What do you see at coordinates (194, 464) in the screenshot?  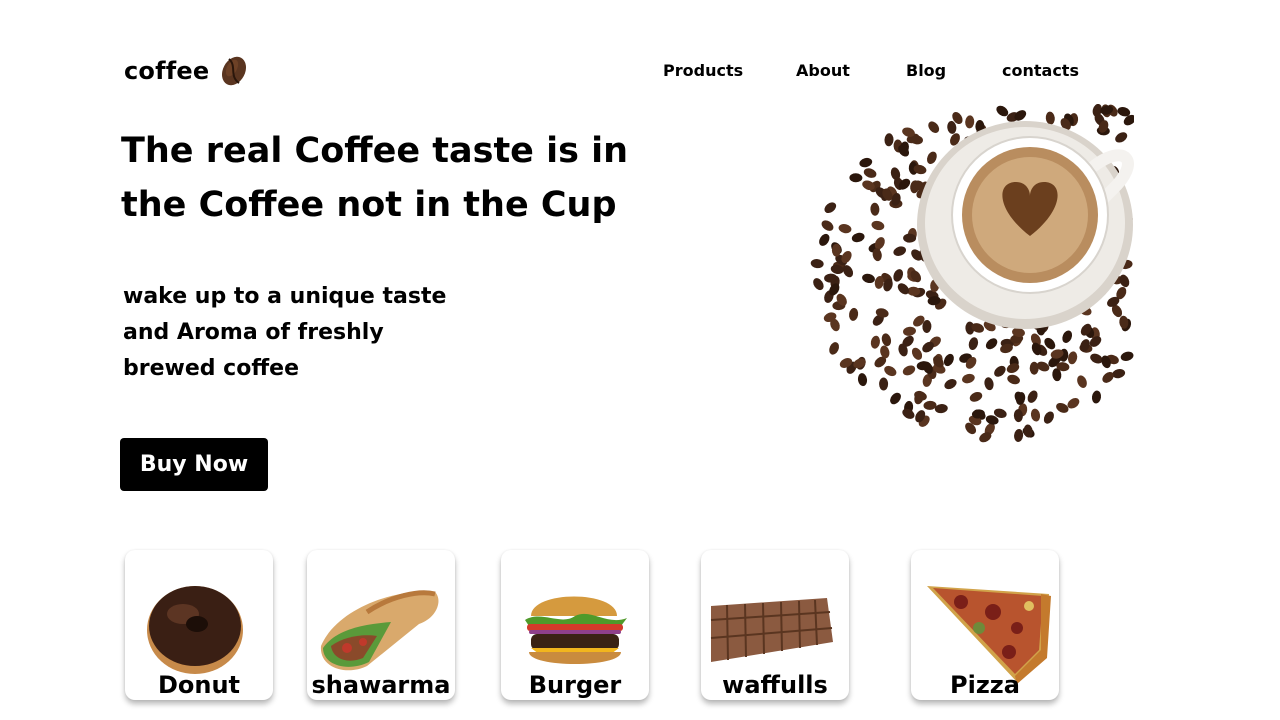 I see `buy-now-button: Buy Now` at bounding box center [194, 464].